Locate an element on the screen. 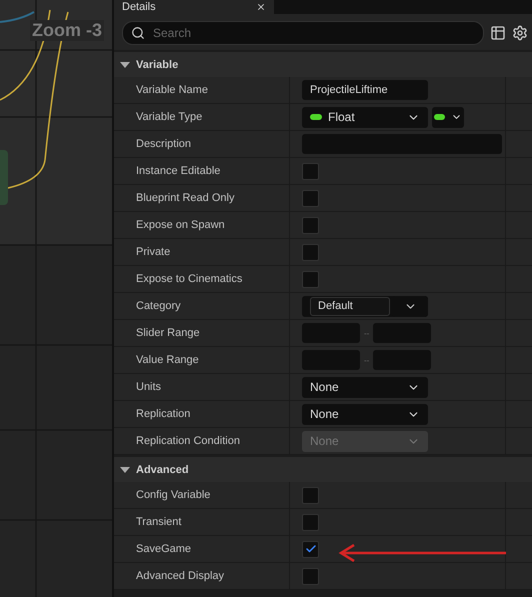 This screenshot has width=532, height=597. check-icon is located at coordinates (310, 549).